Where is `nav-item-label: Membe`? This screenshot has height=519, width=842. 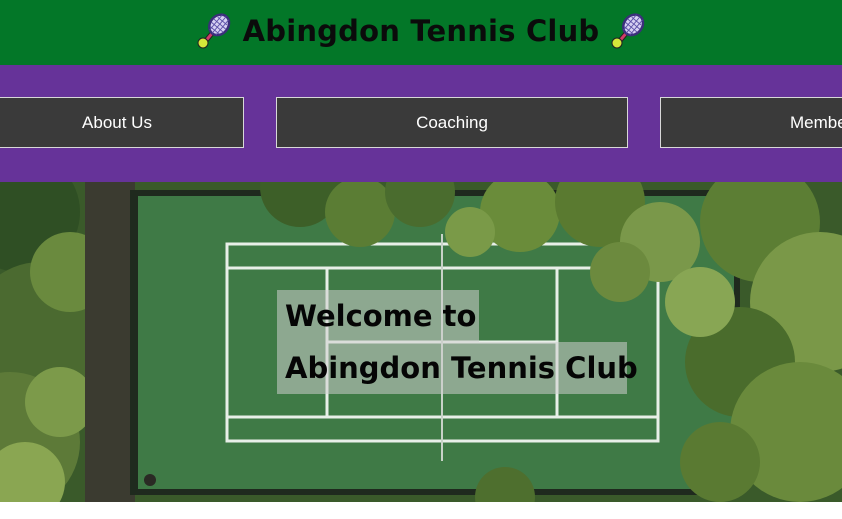 nav-item-label: Membe is located at coordinates (816, 122).